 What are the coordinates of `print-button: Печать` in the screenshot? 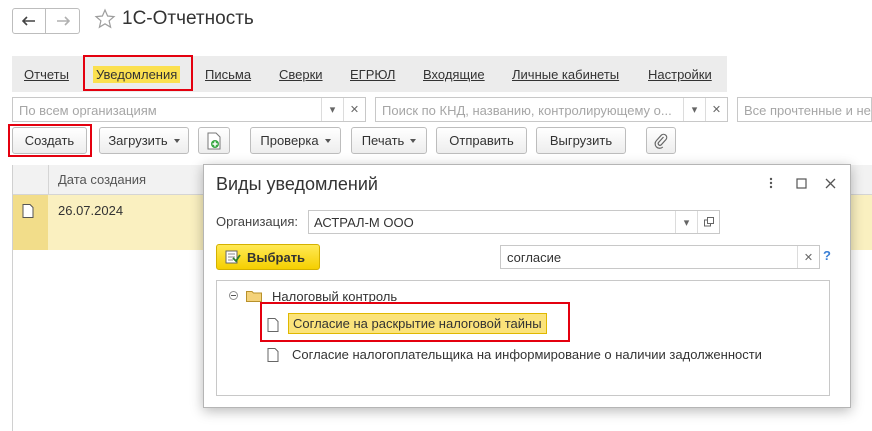 It's located at (389, 140).